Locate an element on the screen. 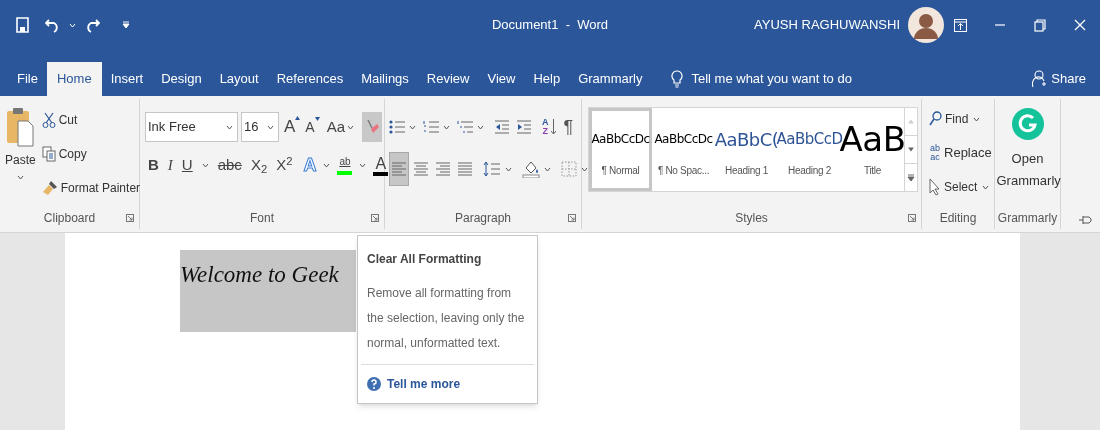 This screenshot has width=1100, height=430. ribbon-tab: Design is located at coordinates (181, 79).